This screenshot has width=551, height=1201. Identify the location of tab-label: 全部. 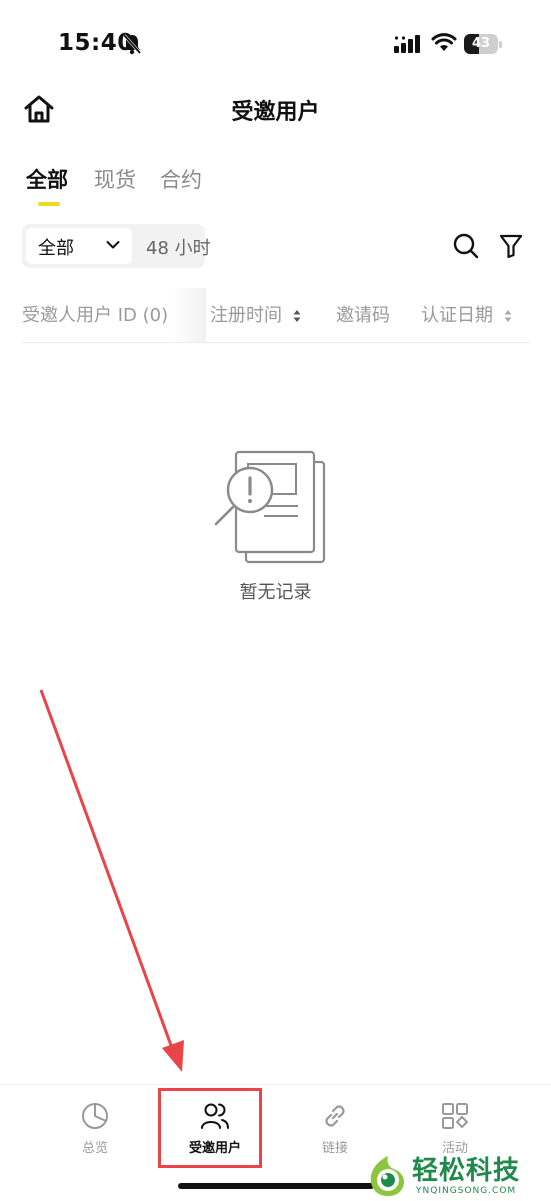
(47, 180).